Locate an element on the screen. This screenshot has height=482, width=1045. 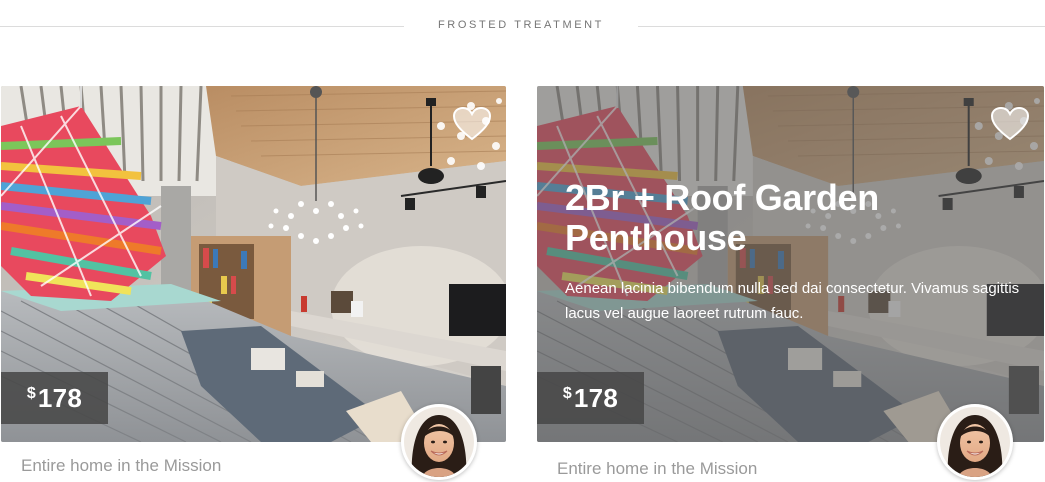
listing-title: 2Br + Roof Garden Penthouse is located at coordinates (765, 218).